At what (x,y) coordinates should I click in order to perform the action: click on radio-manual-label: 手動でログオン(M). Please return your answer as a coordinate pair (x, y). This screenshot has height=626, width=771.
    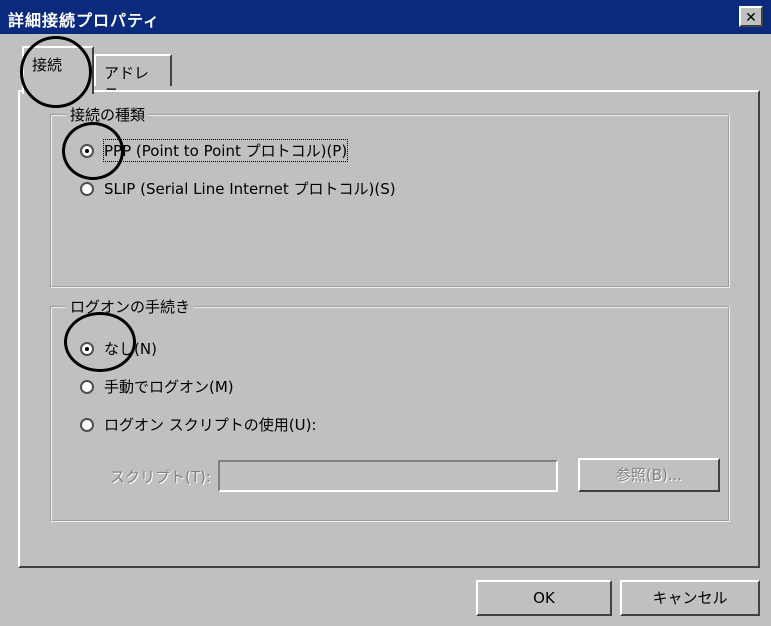
    Looking at the image, I should click on (169, 387).